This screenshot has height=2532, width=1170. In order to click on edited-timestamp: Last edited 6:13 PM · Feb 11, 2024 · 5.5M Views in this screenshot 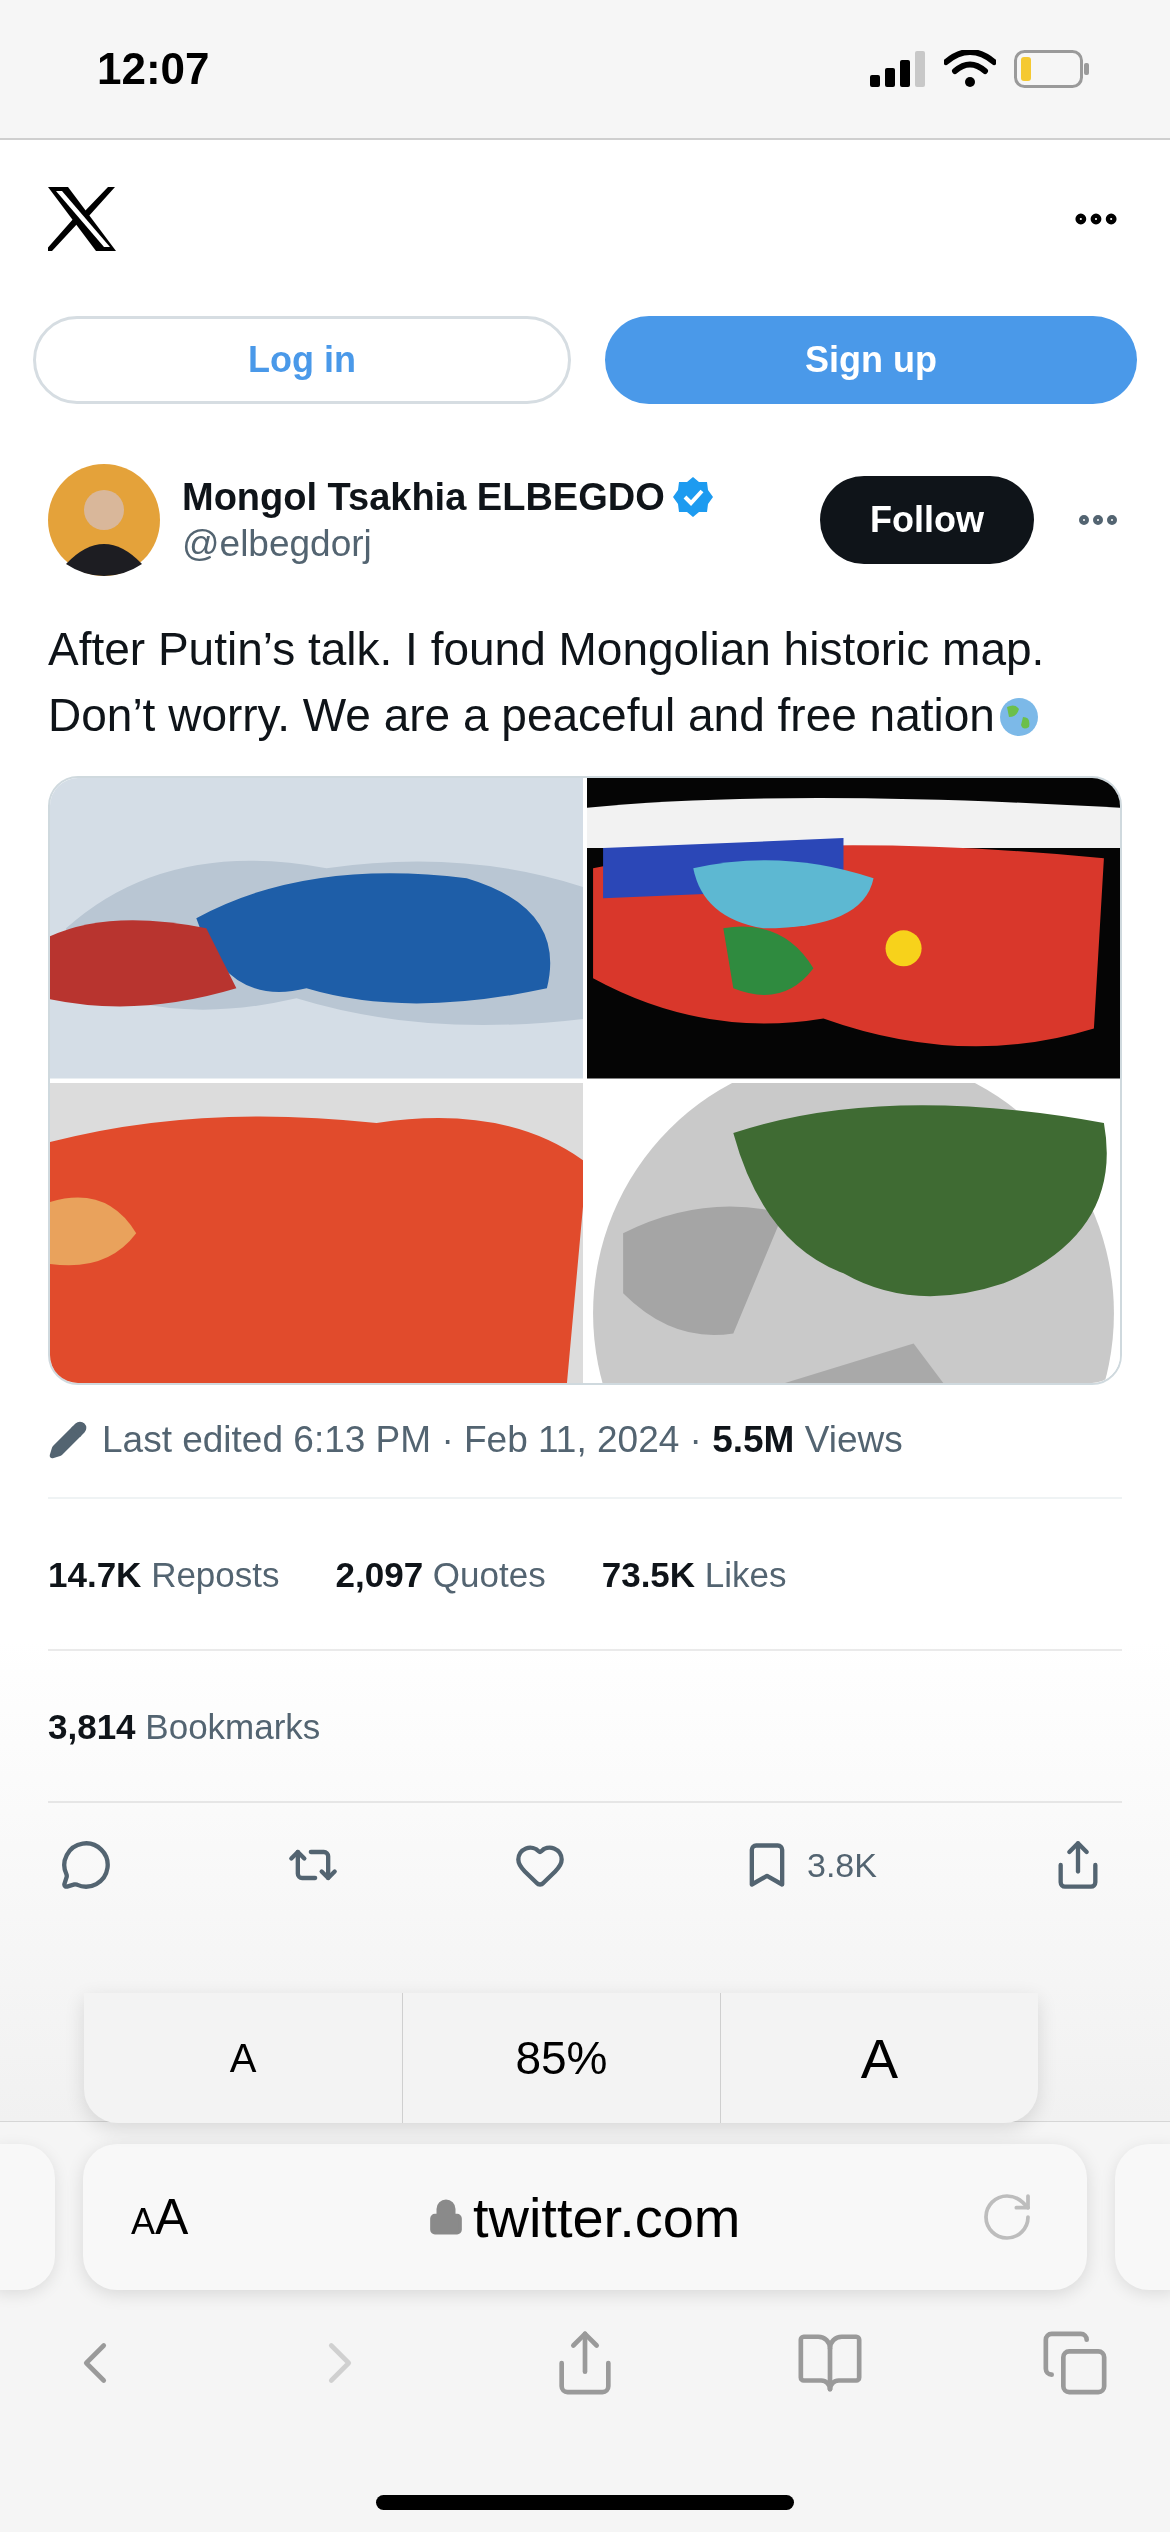, I will do `click(502, 1440)`.